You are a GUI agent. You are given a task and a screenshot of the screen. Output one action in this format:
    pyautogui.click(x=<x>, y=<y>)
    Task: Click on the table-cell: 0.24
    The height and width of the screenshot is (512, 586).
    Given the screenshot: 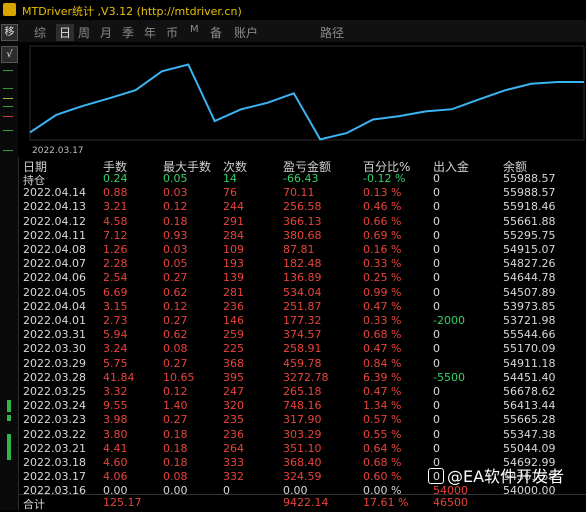 What is the action you would take?
    pyautogui.click(x=115, y=178)
    